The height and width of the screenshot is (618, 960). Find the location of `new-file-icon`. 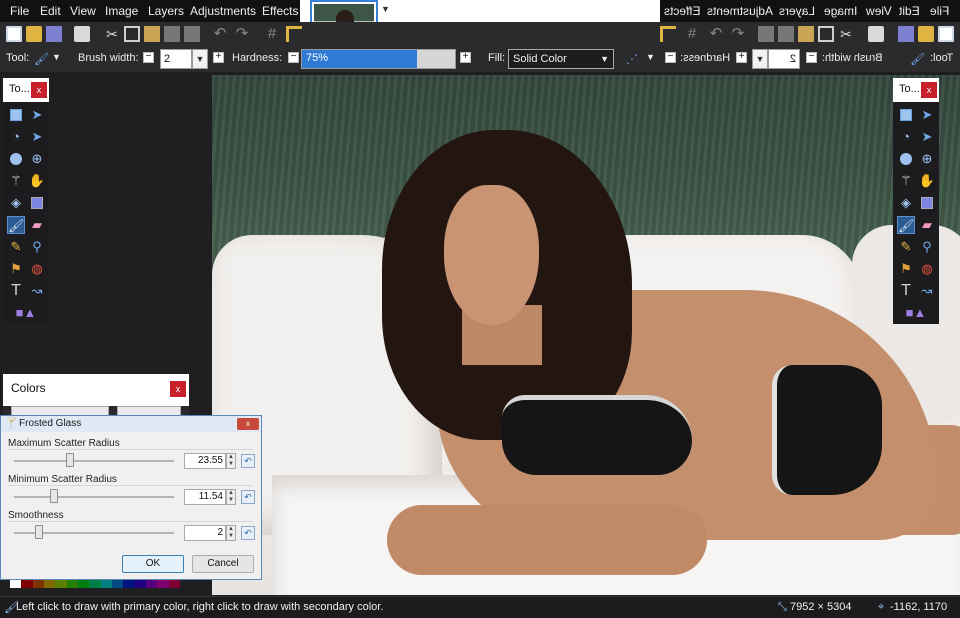

new-file-icon is located at coordinates (14, 34).